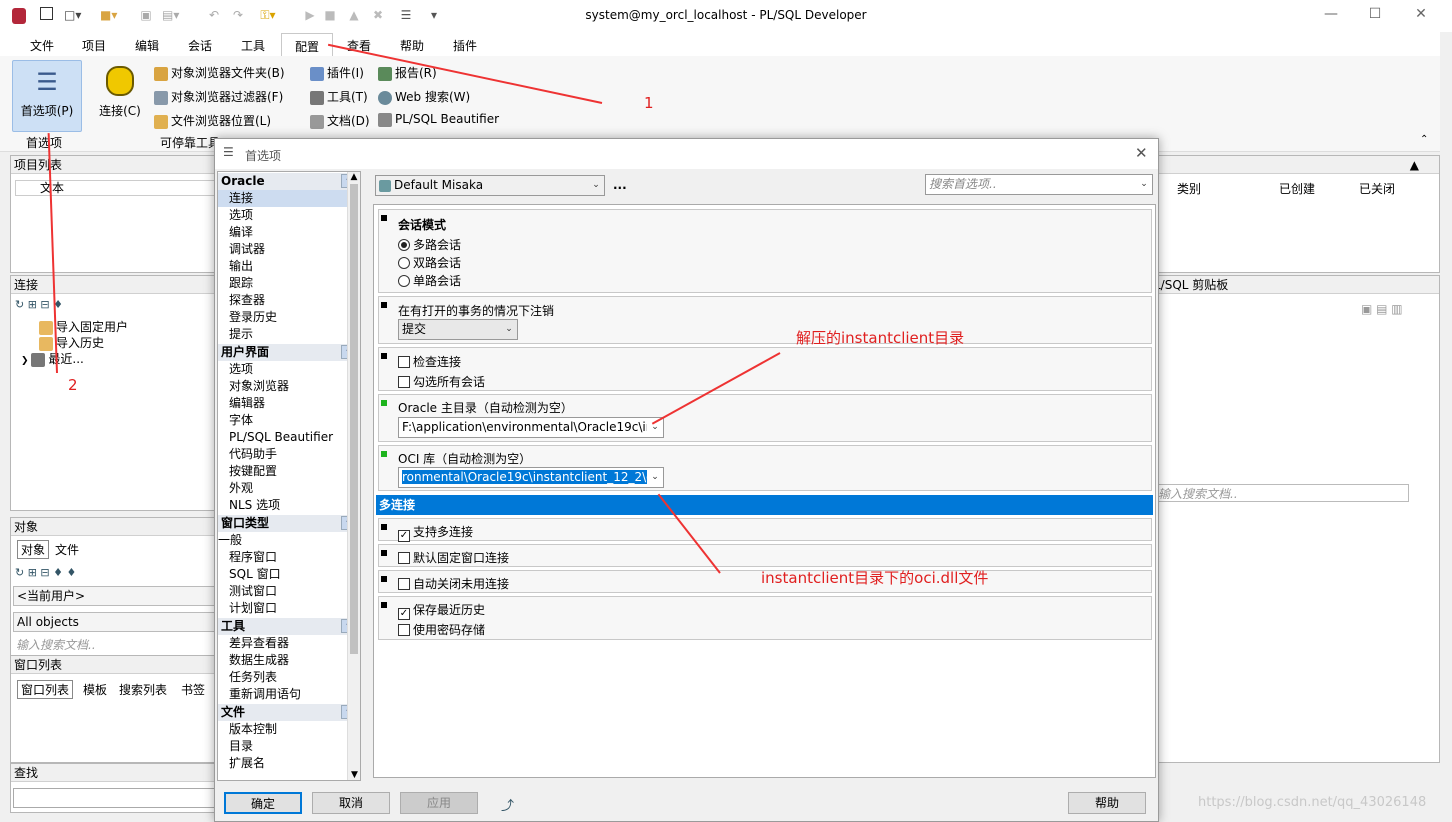 This screenshot has width=1452, height=822. What do you see at coordinates (1039, 184) in the screenshot?
I see `prefs-search-input: 搜索首选项.. ⌄` at bounding box center [1039, 184].